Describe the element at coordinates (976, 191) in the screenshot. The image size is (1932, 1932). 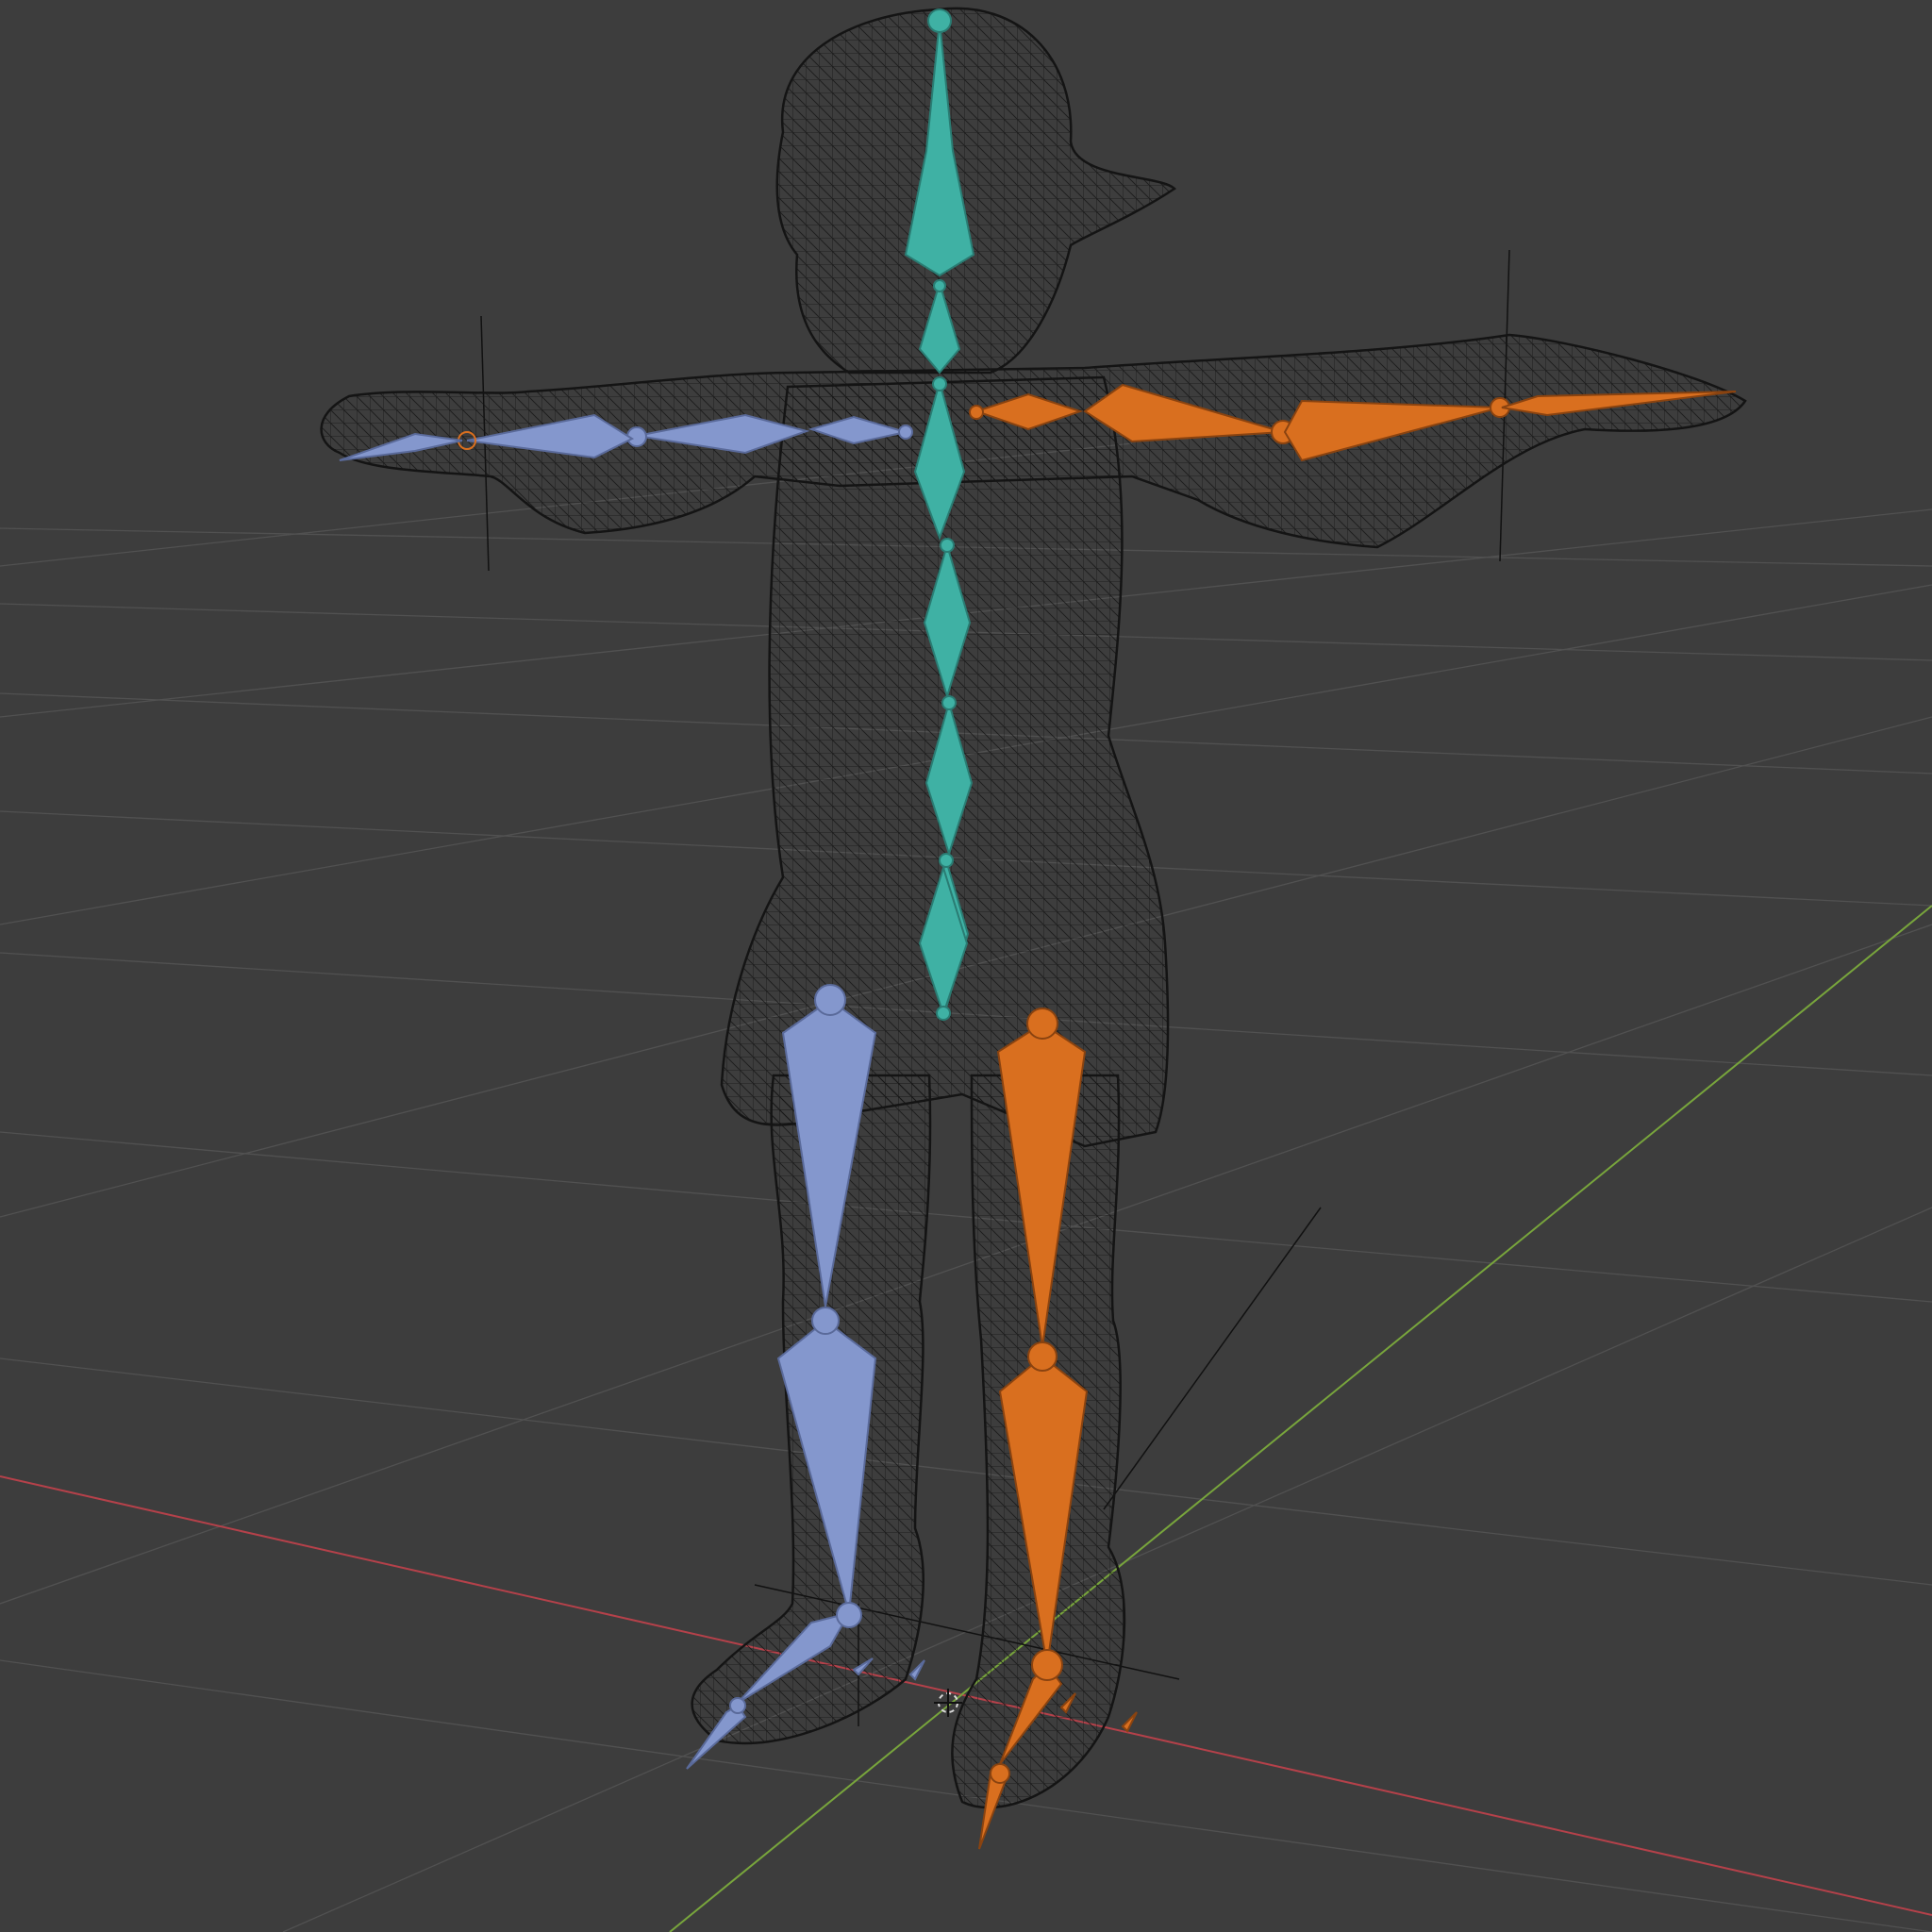
I see `mesh-head` at that location.